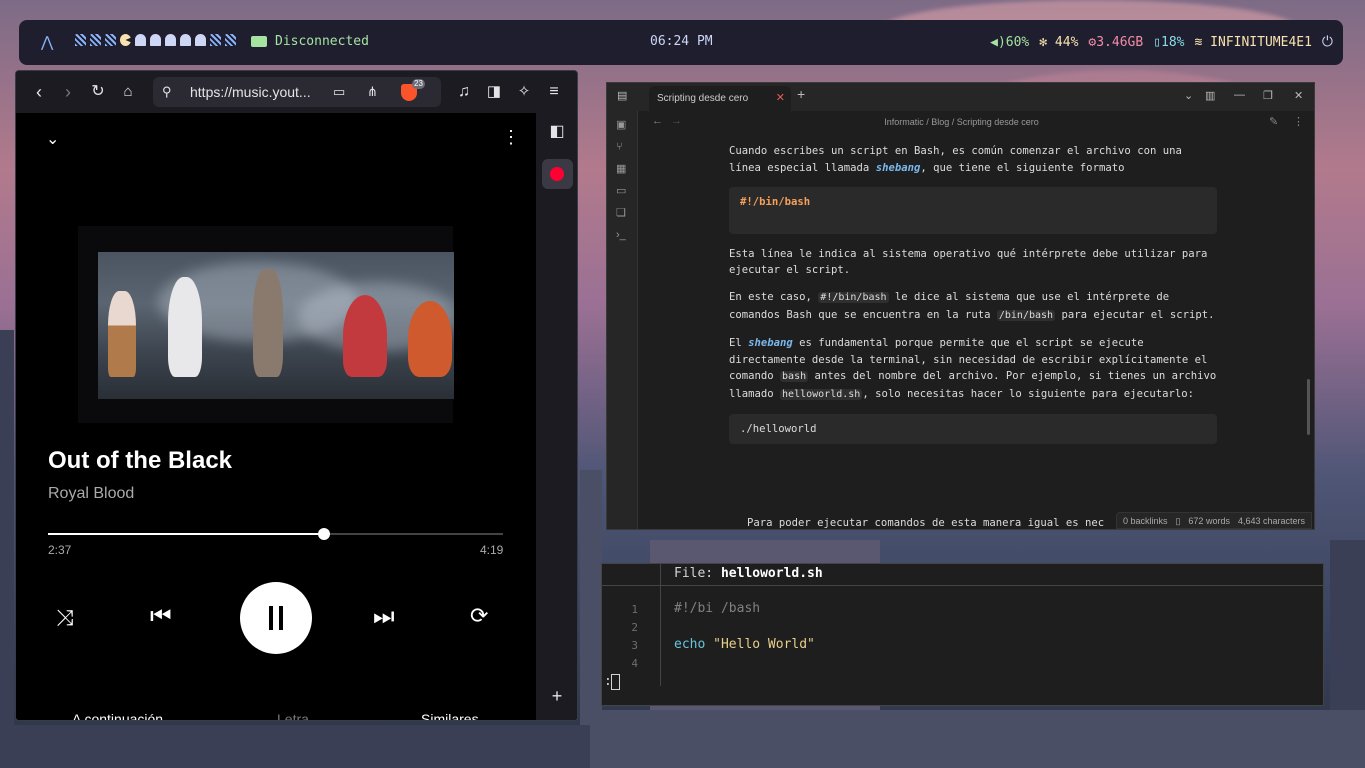 This screenshot has height=768, width=1365. What do you see at coordinates (1308, 407) in the screenshot?
I see `scrollbar` at bounding box center [1308, 407].